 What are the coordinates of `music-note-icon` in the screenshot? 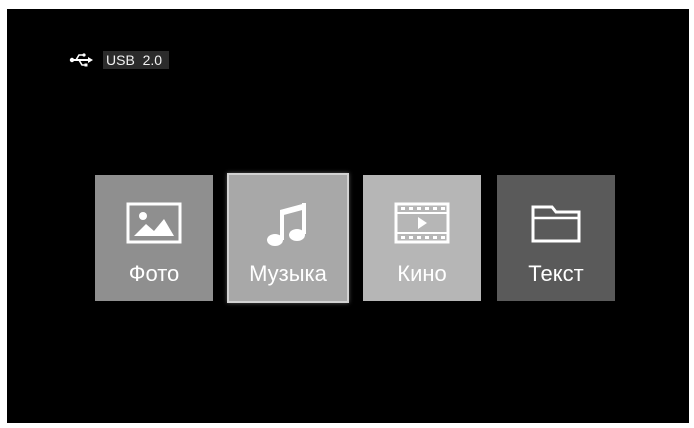 It's located at (286, 224).